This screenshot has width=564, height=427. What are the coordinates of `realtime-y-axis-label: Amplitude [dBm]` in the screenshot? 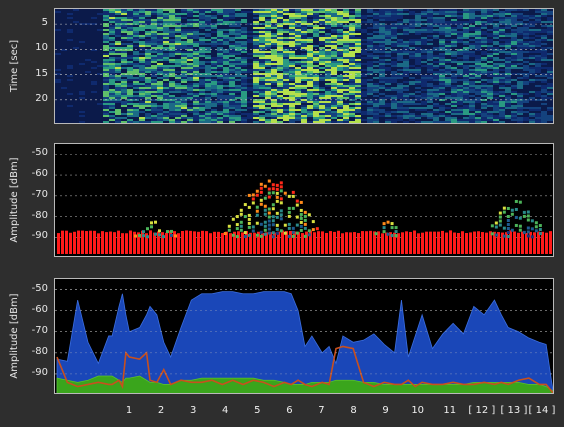 It's located at (14, 336).